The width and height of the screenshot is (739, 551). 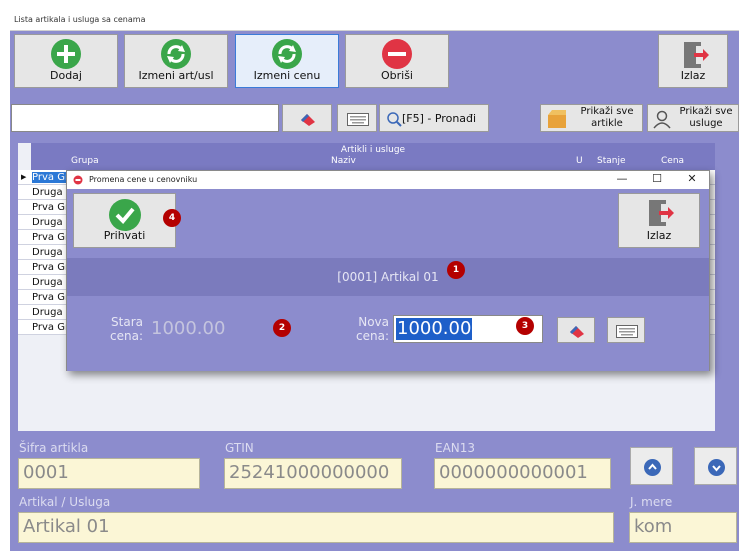 What do you see at coordinates (579, 161) in the screenshot?
I see `col-unit: U` at bounding box center [579, 161].